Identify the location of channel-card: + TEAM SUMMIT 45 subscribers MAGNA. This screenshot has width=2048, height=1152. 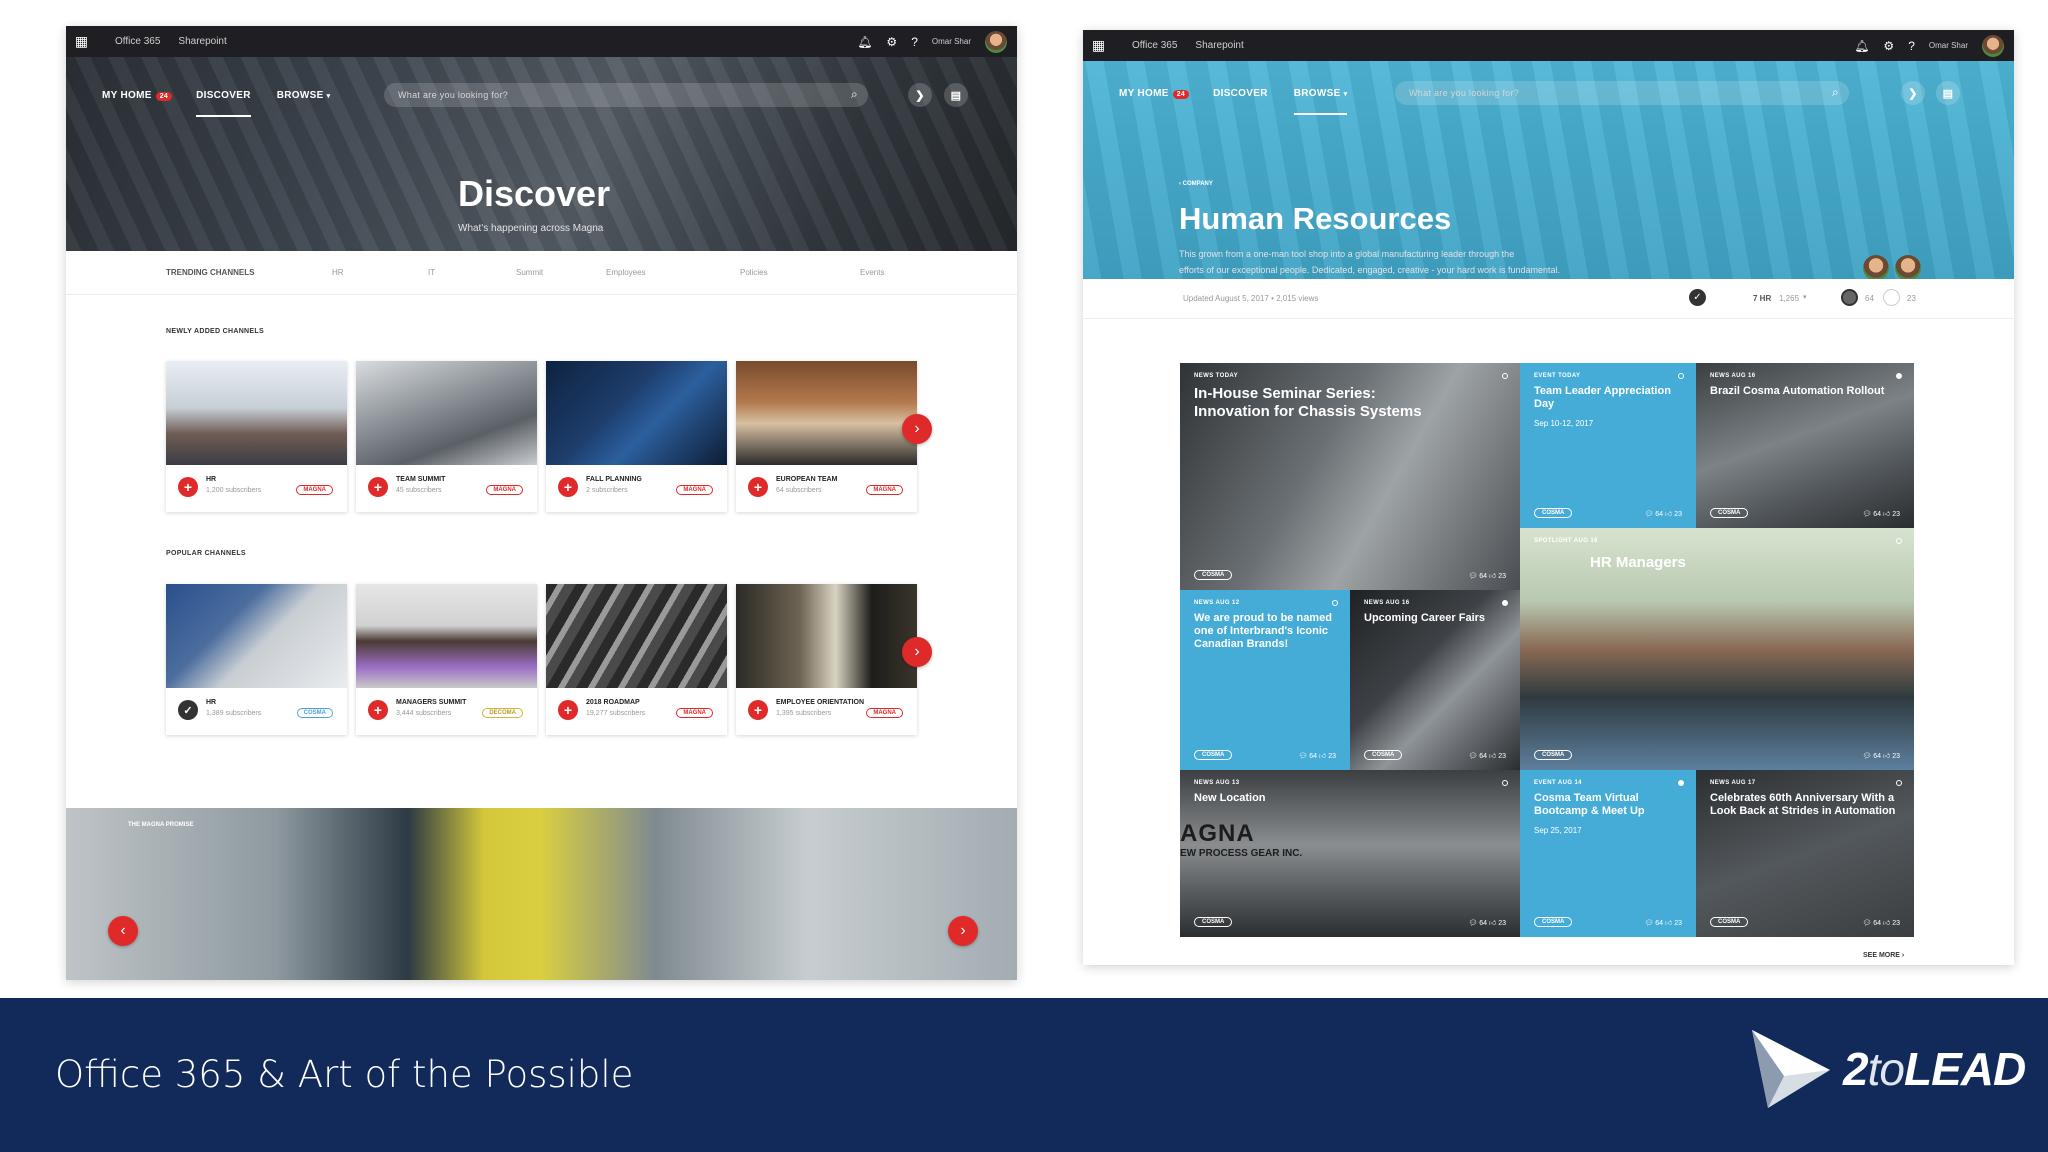
(446, 436).